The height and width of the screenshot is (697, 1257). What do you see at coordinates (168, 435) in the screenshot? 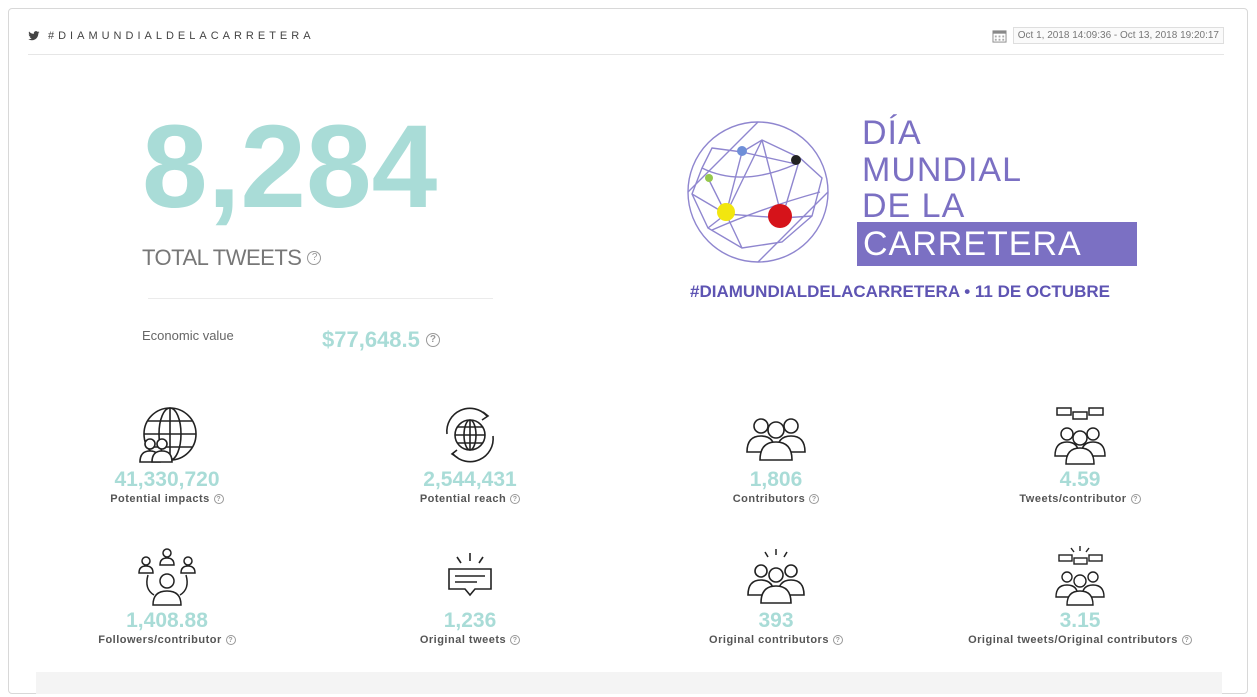
I see `globe-people-icon` at bounding box center [168, 435].